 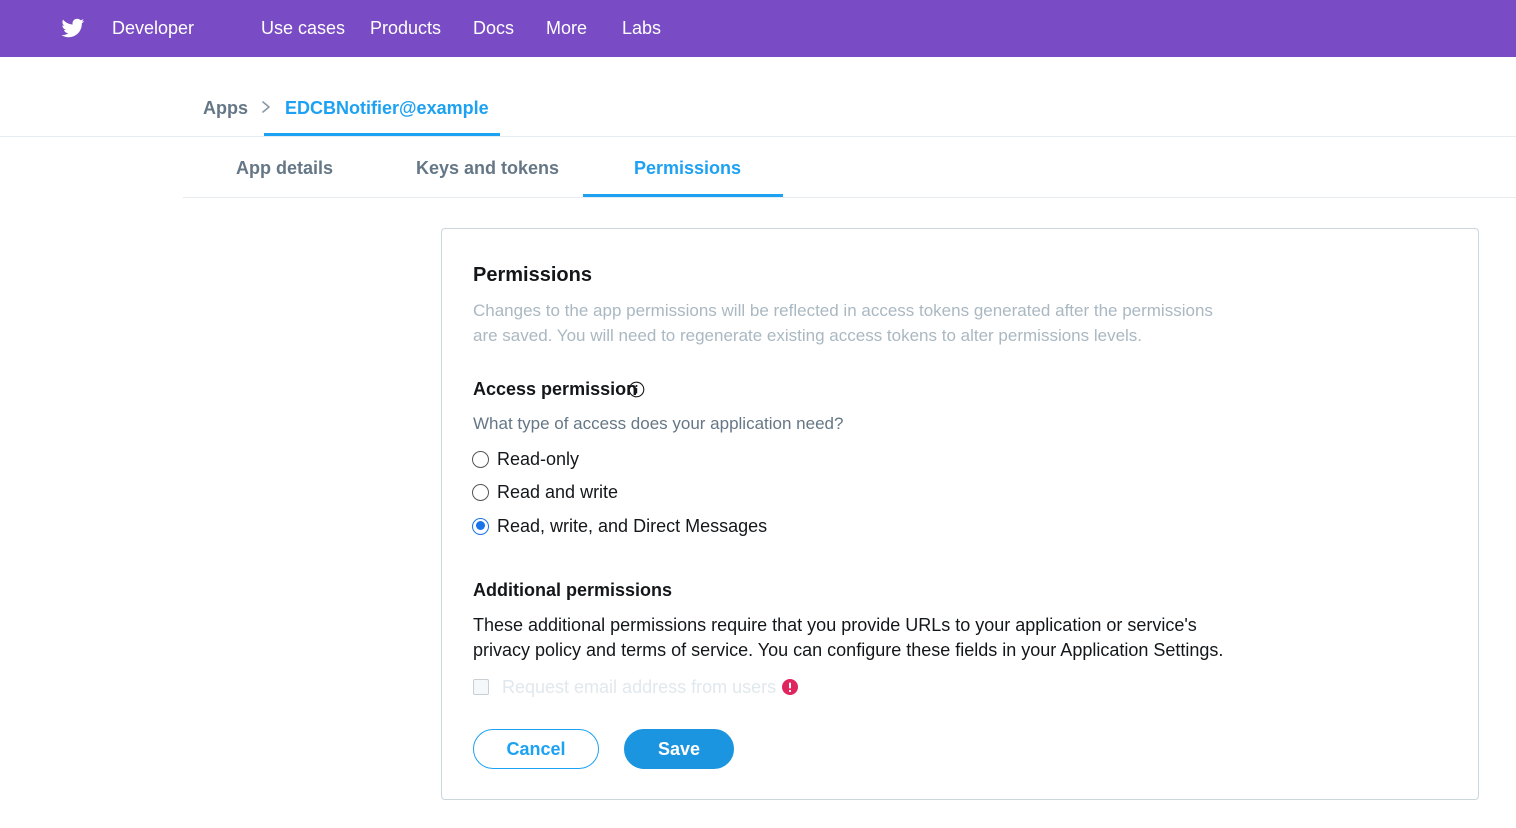 I want to click on radio-button-checked, so click(x=480, y=526).